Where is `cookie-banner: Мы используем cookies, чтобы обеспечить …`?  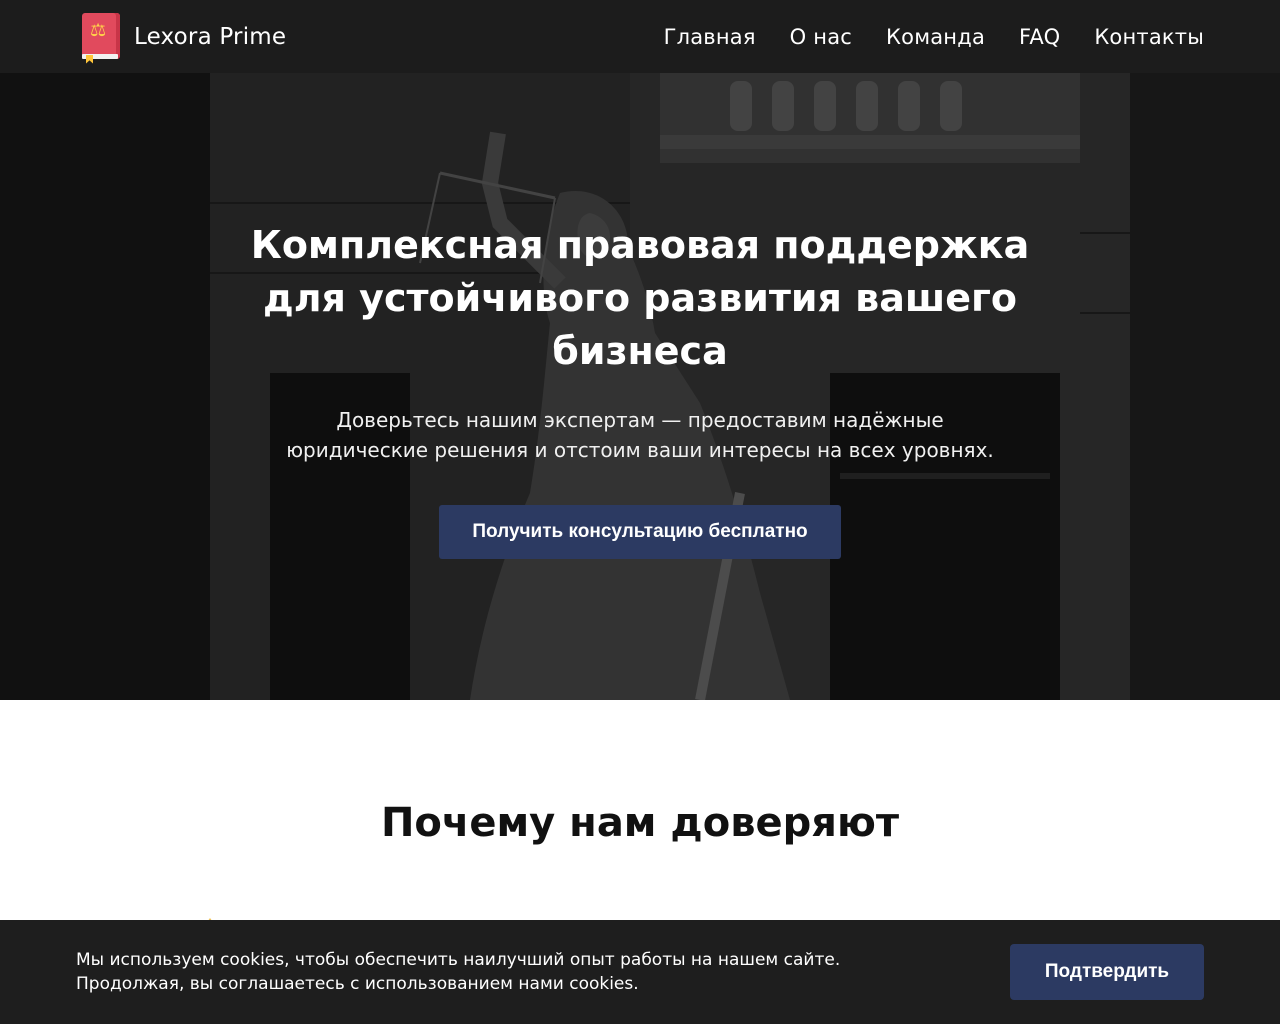
cookie-banner: Мы используем cookies, чтобы обеспечить … is located at coordinates (640, 972).